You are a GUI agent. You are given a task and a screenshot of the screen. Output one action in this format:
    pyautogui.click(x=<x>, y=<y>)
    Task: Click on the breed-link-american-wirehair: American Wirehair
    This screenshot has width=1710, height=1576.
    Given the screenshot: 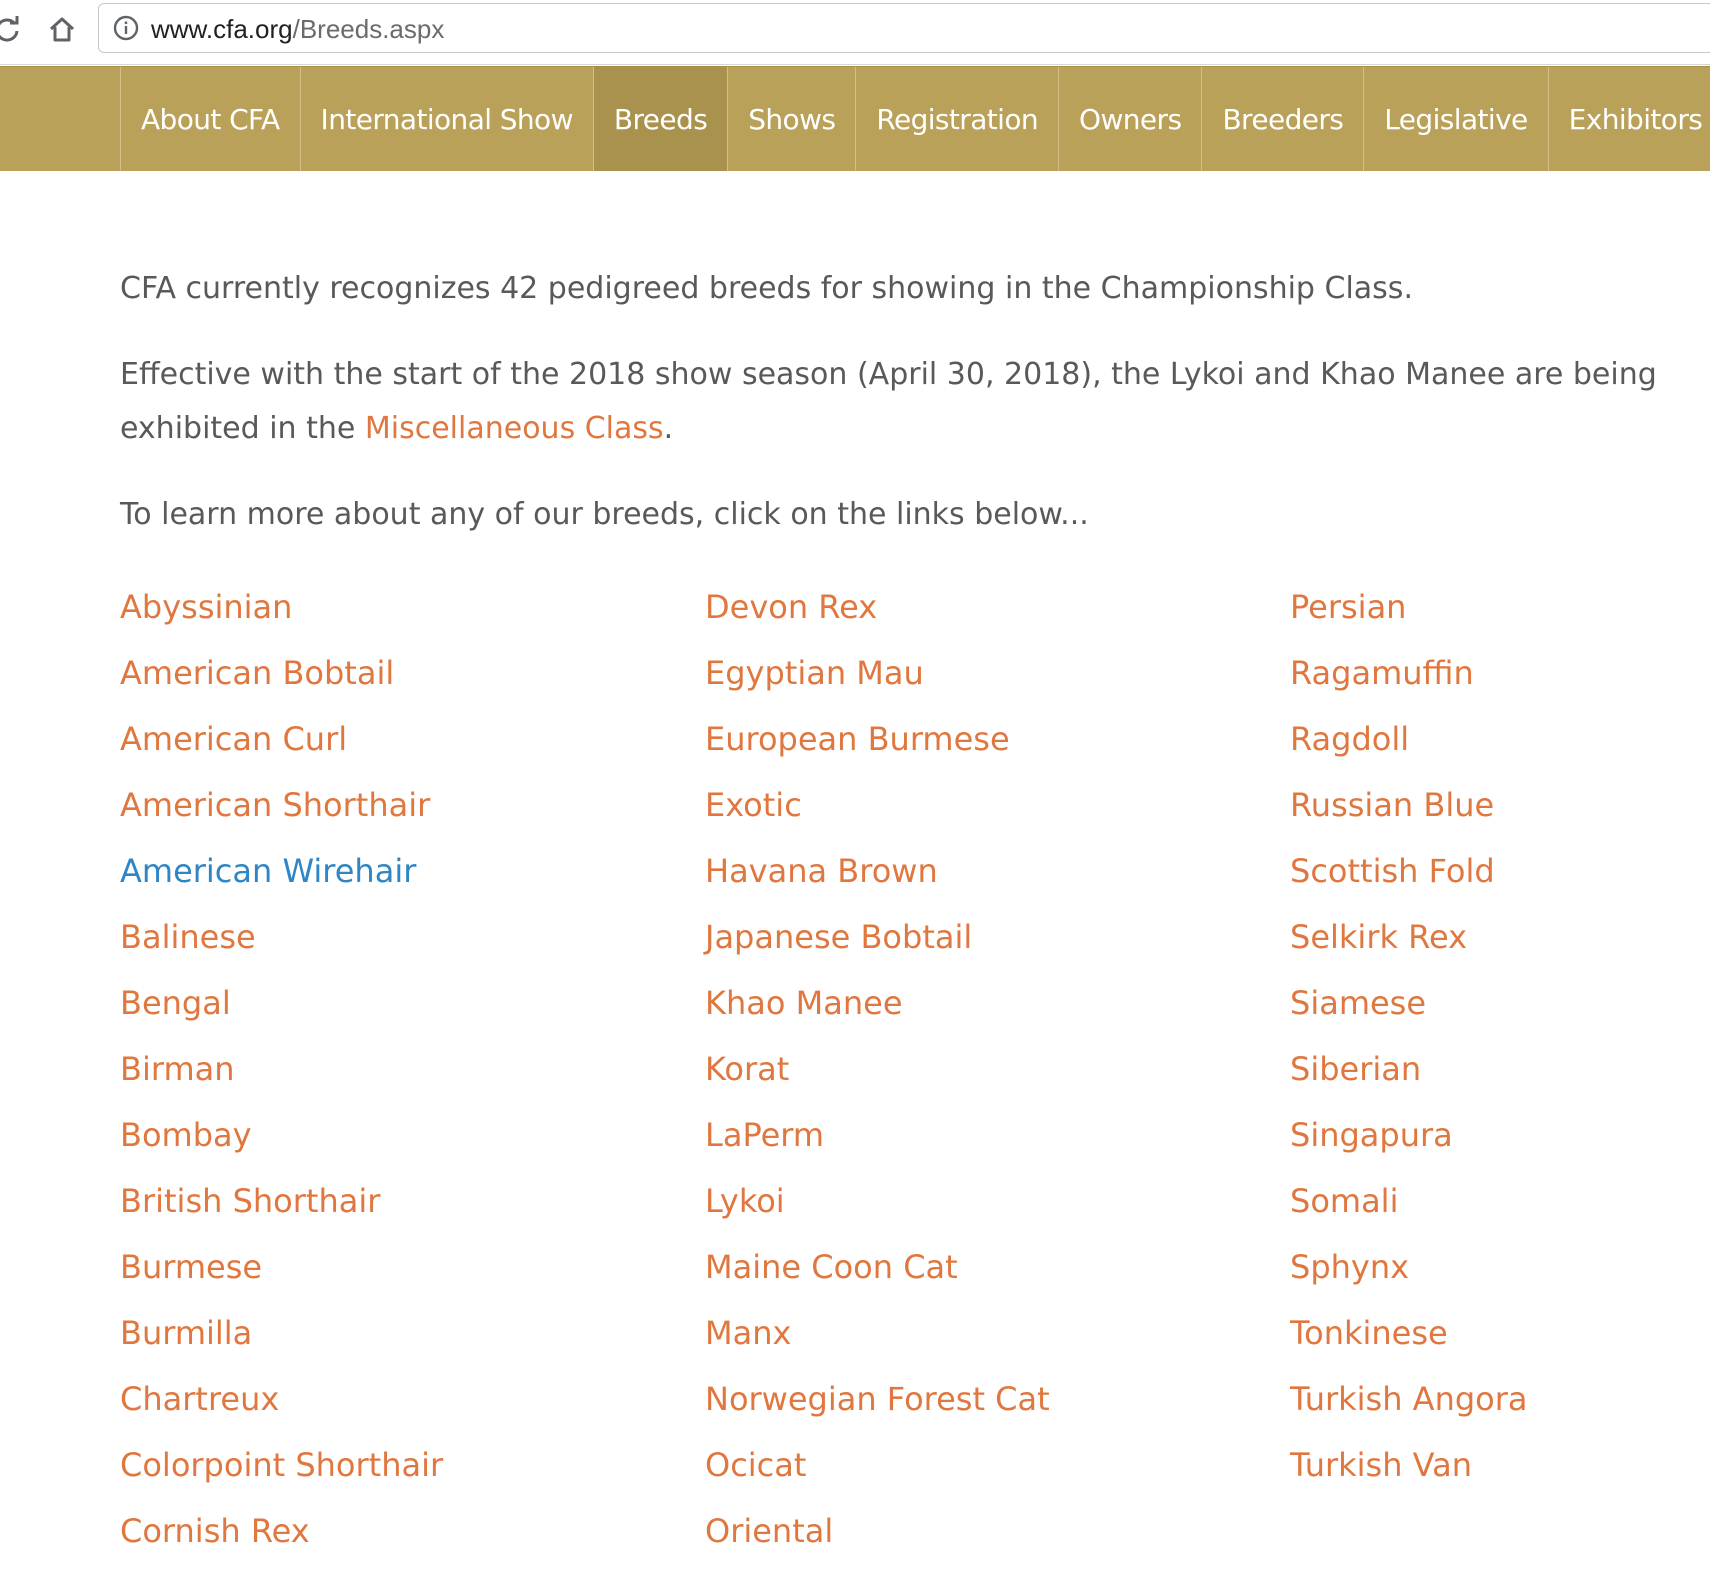 What is the action you would take?
    pyautogui.click(x=400, y=877)
    